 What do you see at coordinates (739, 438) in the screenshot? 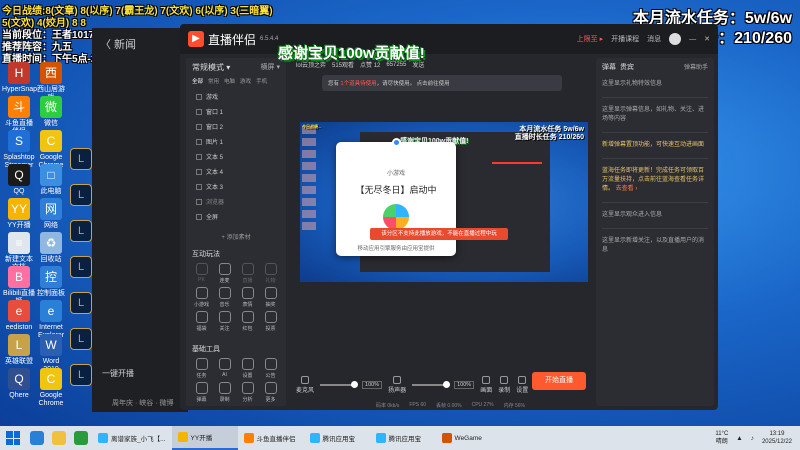
I see `network-icon: ▲` at bounding box center [739, 438].